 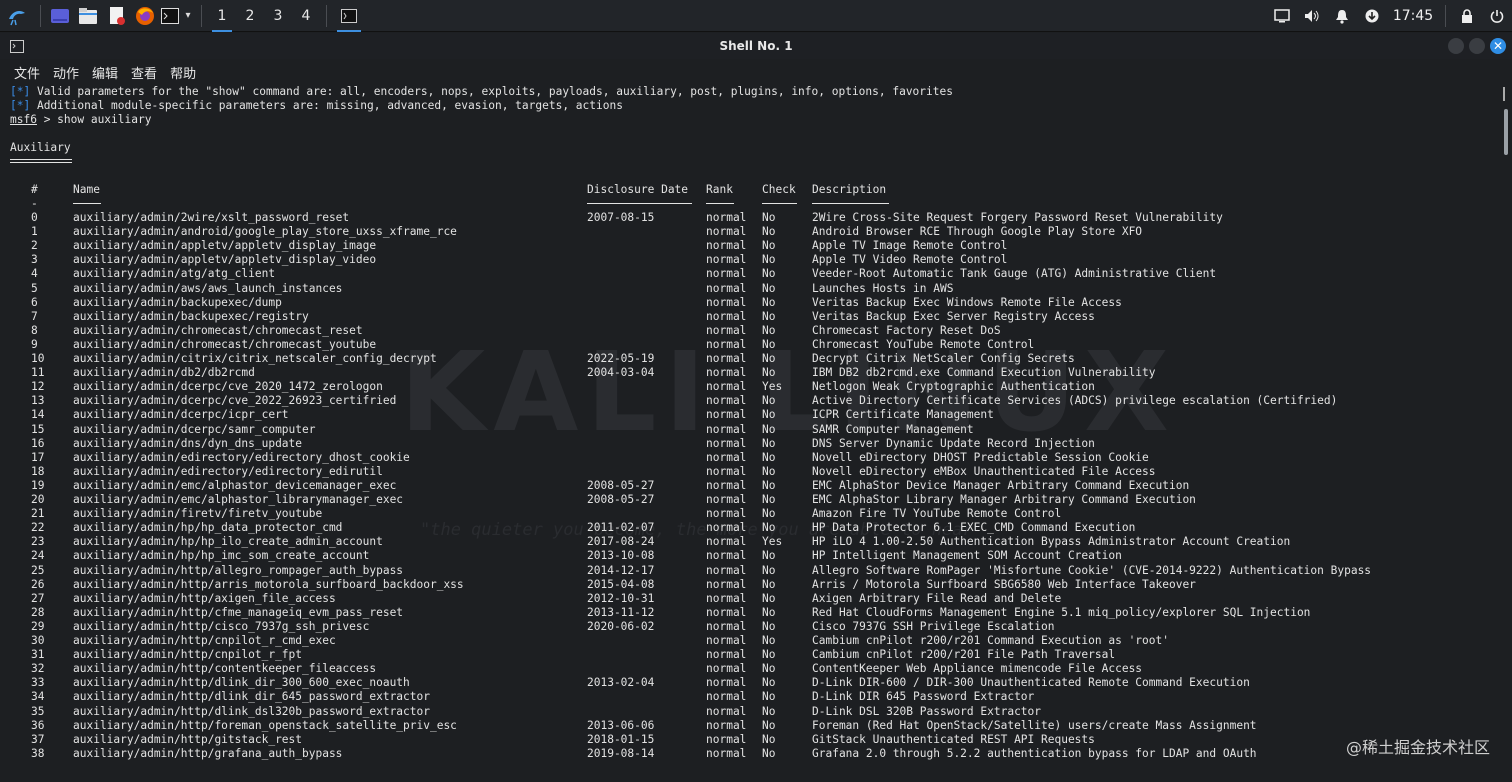 What do you see at coordinates (1312, 16) in the screenshot?
I see `volume-icon` at bounding box center [1312, 16].